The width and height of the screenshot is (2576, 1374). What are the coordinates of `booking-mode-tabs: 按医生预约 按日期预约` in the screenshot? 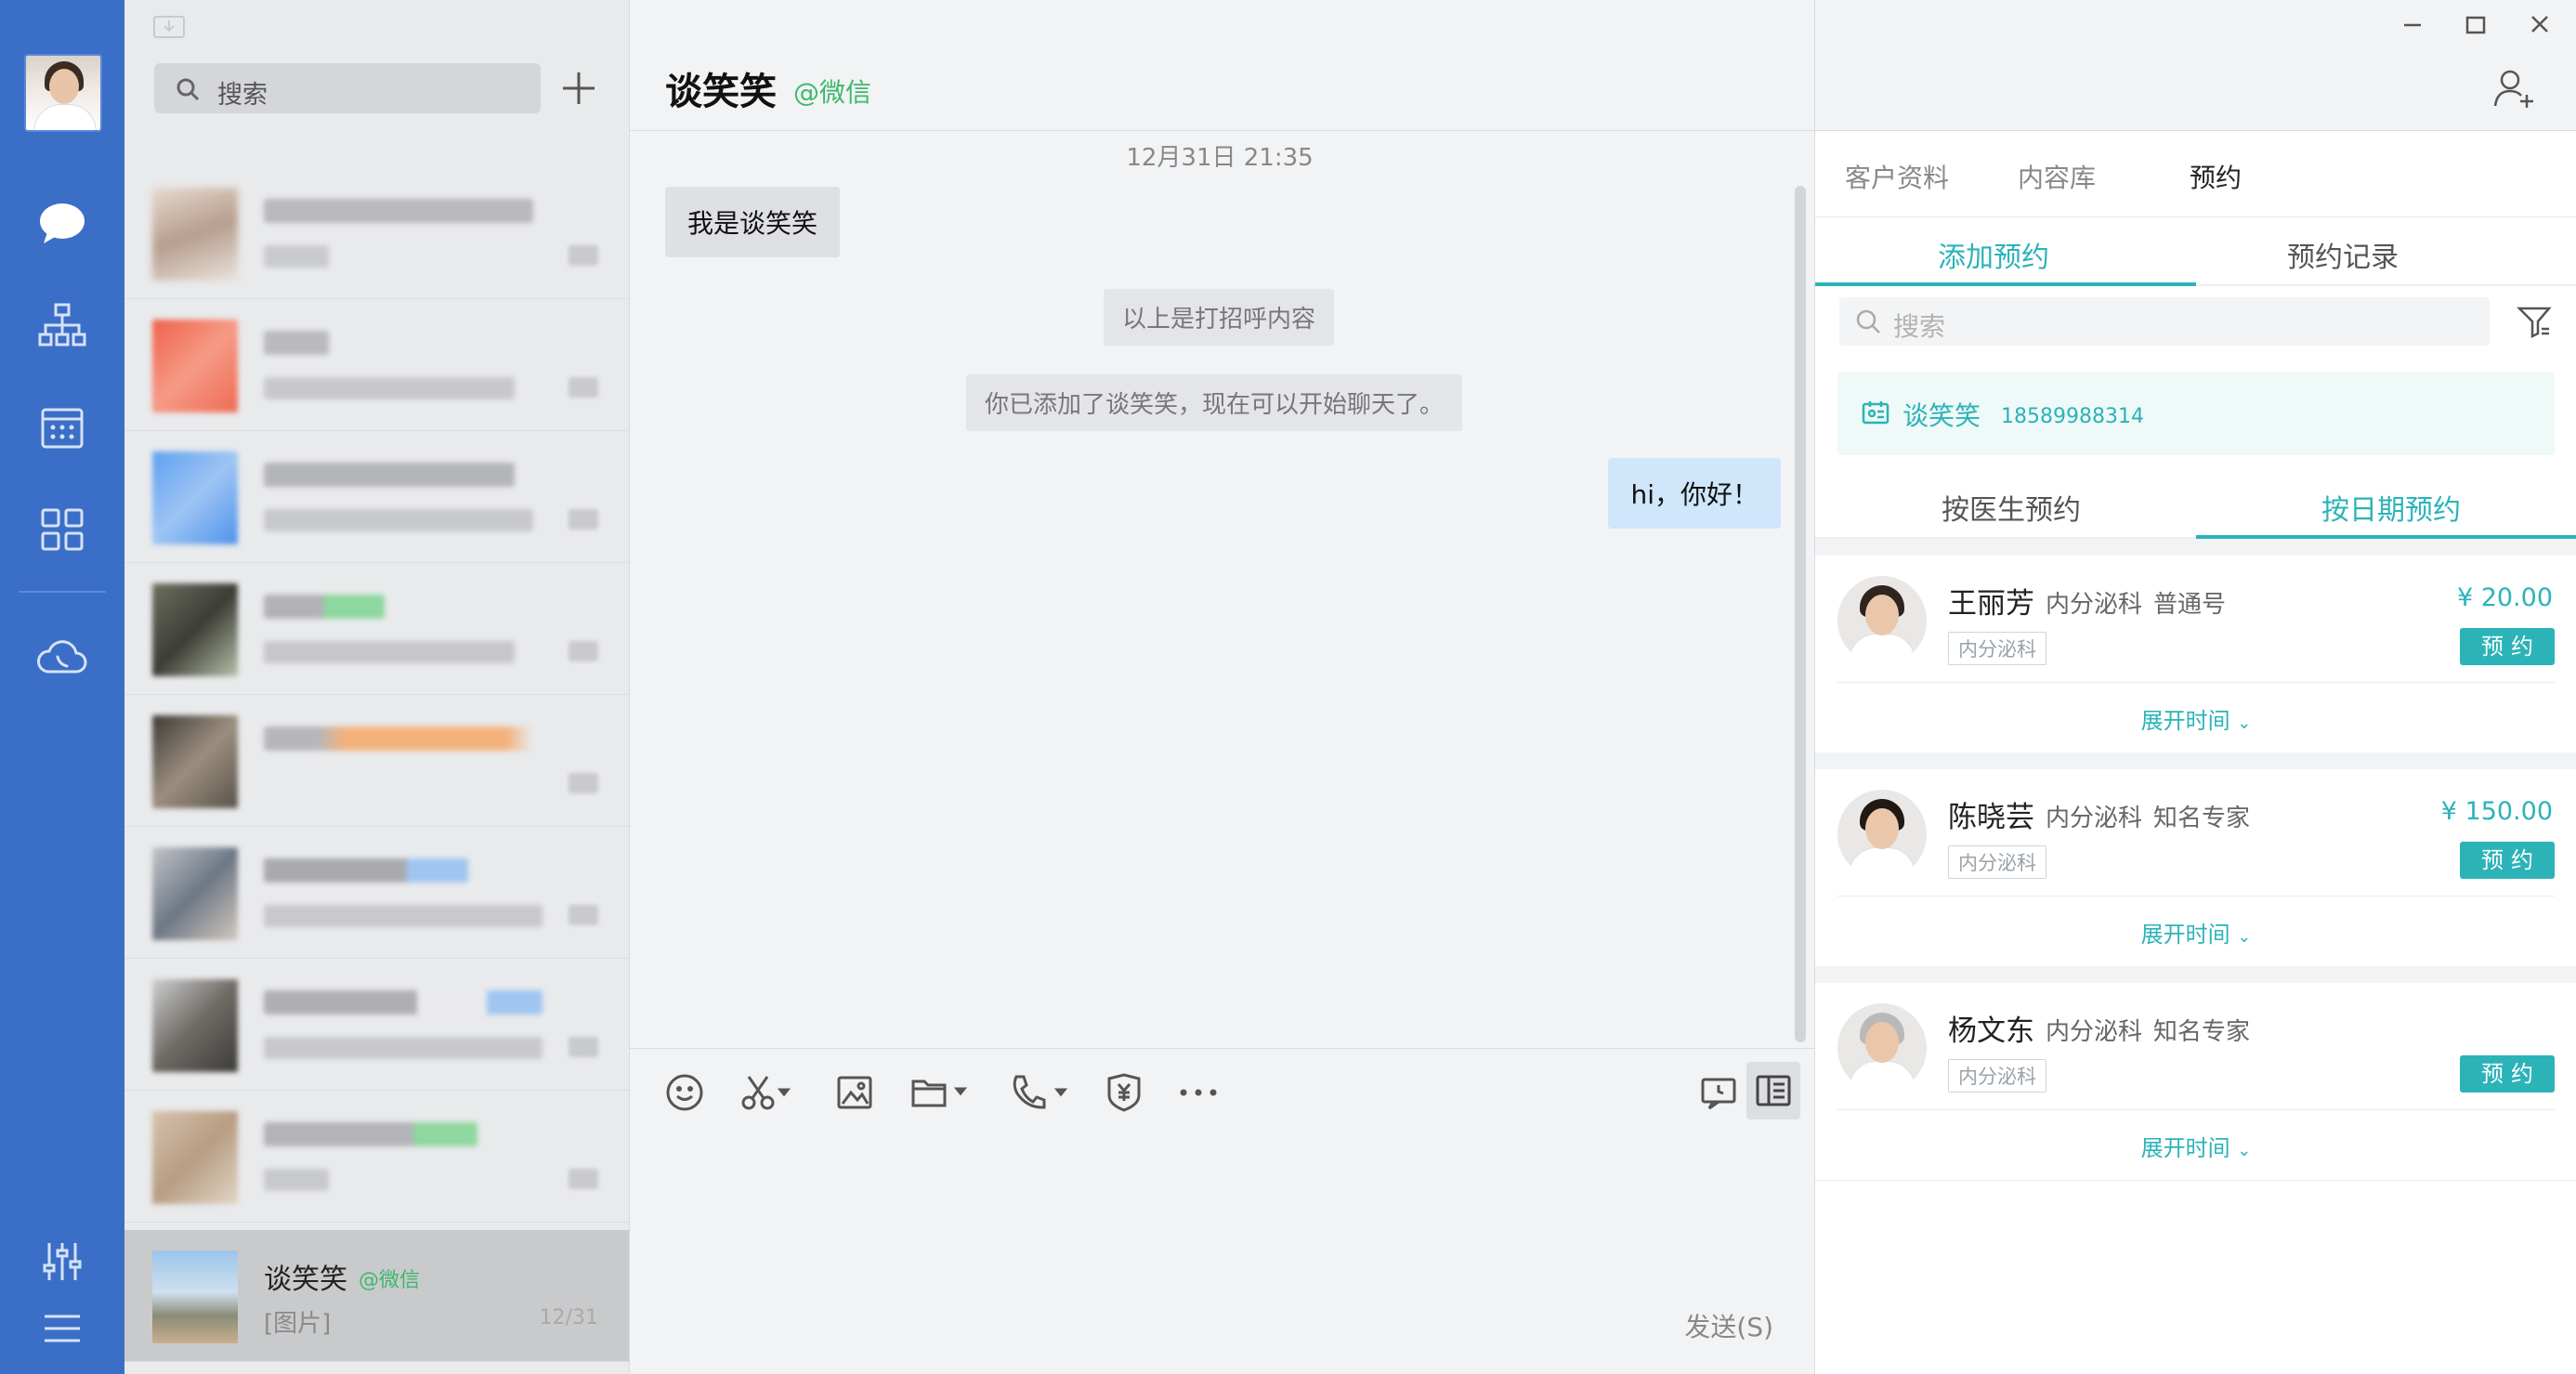 It's located at (2195, 505).